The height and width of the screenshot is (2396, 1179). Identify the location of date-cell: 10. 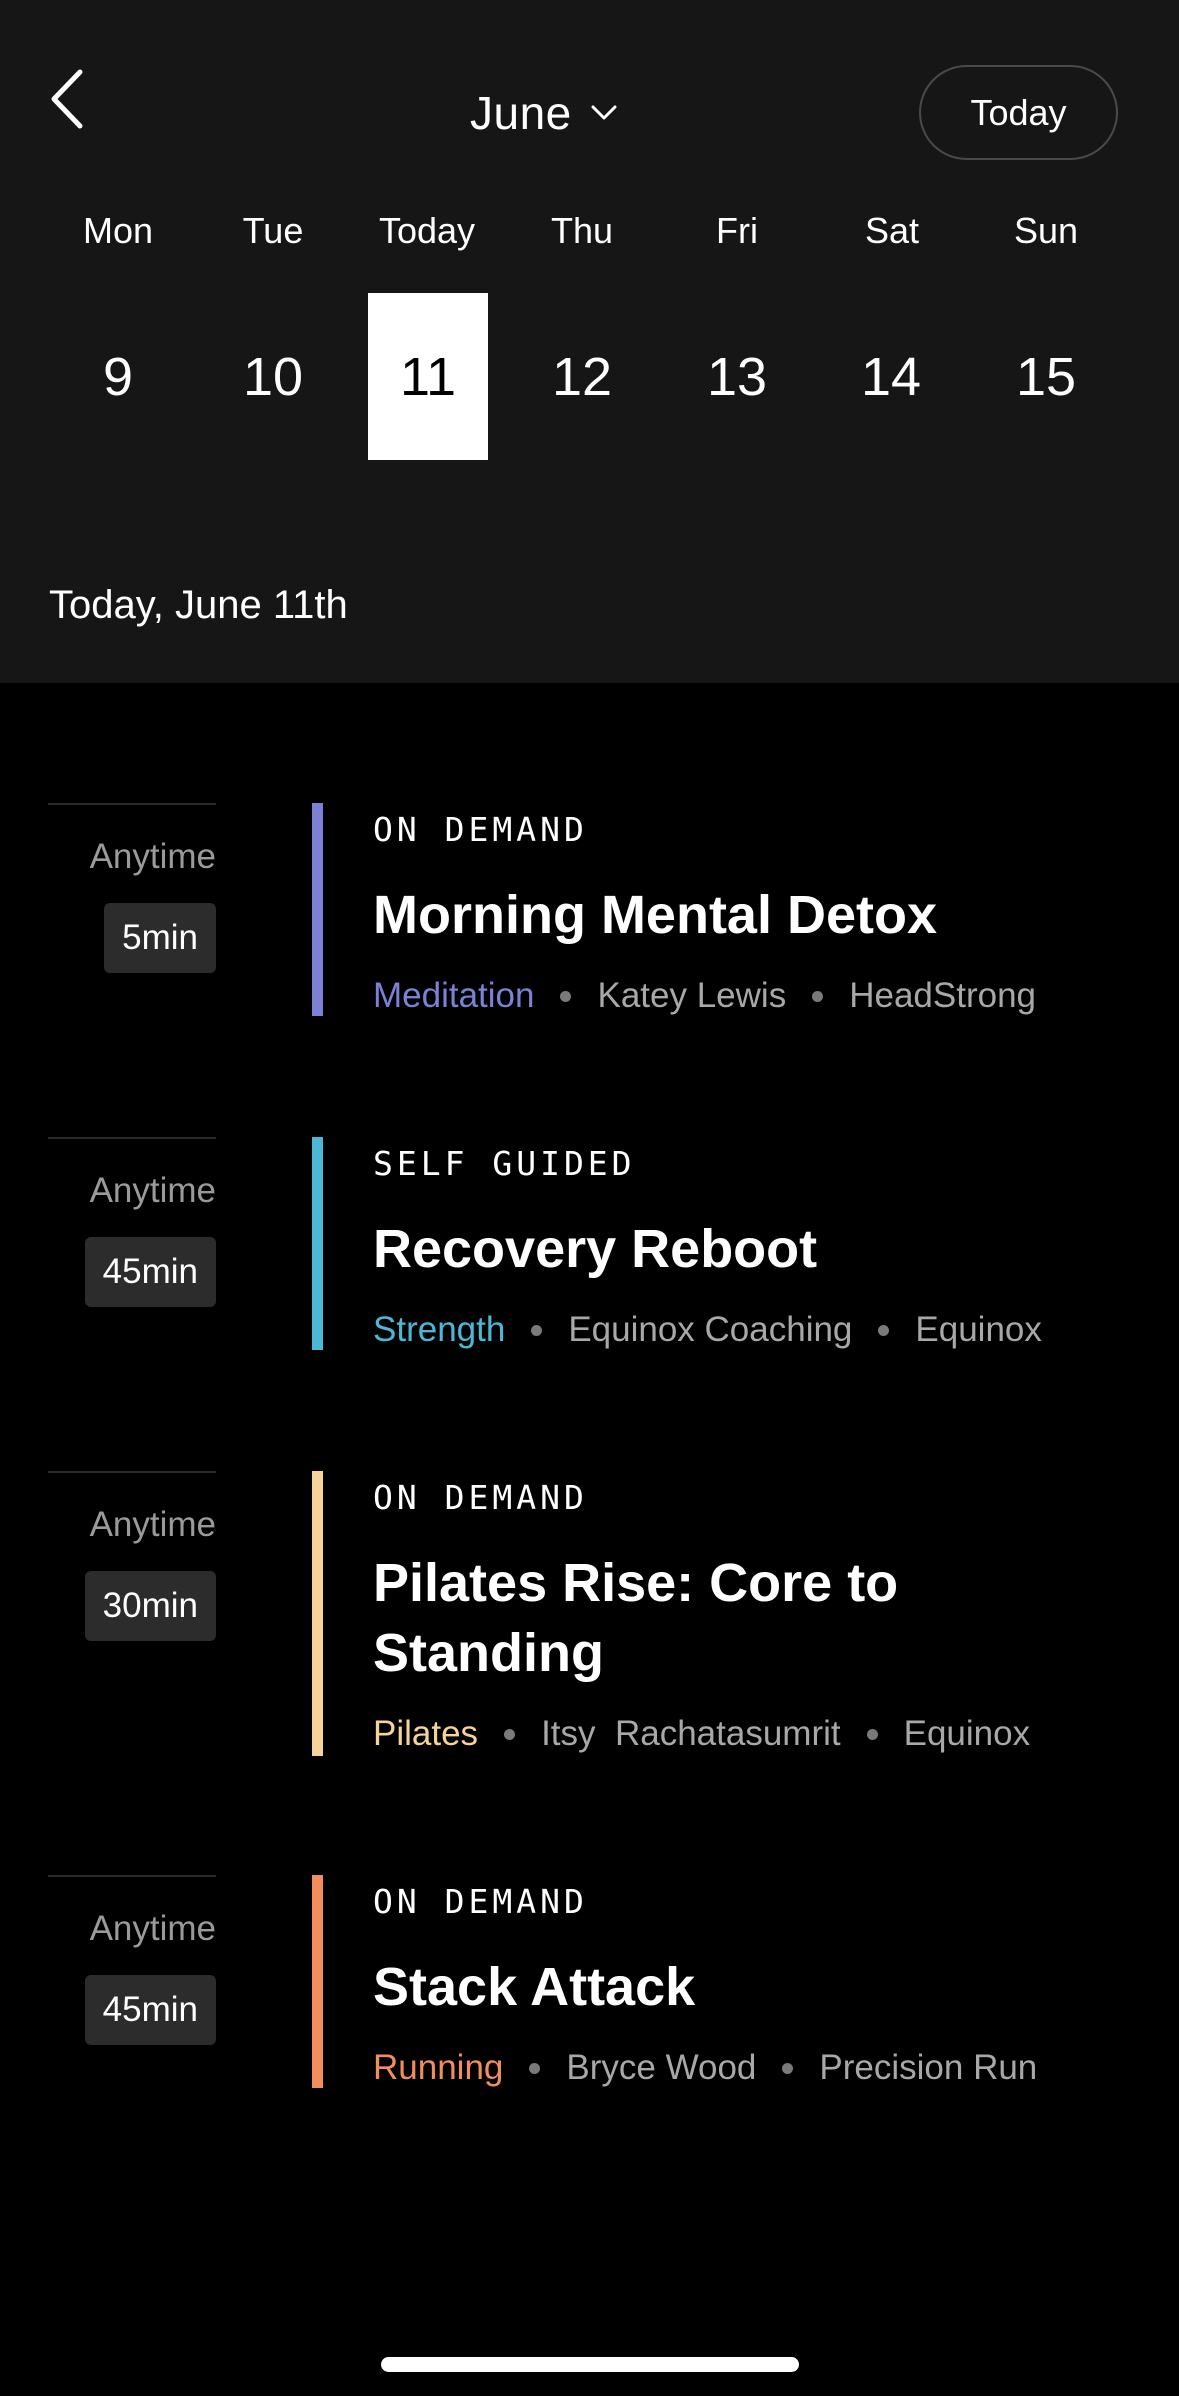
(273, 376).